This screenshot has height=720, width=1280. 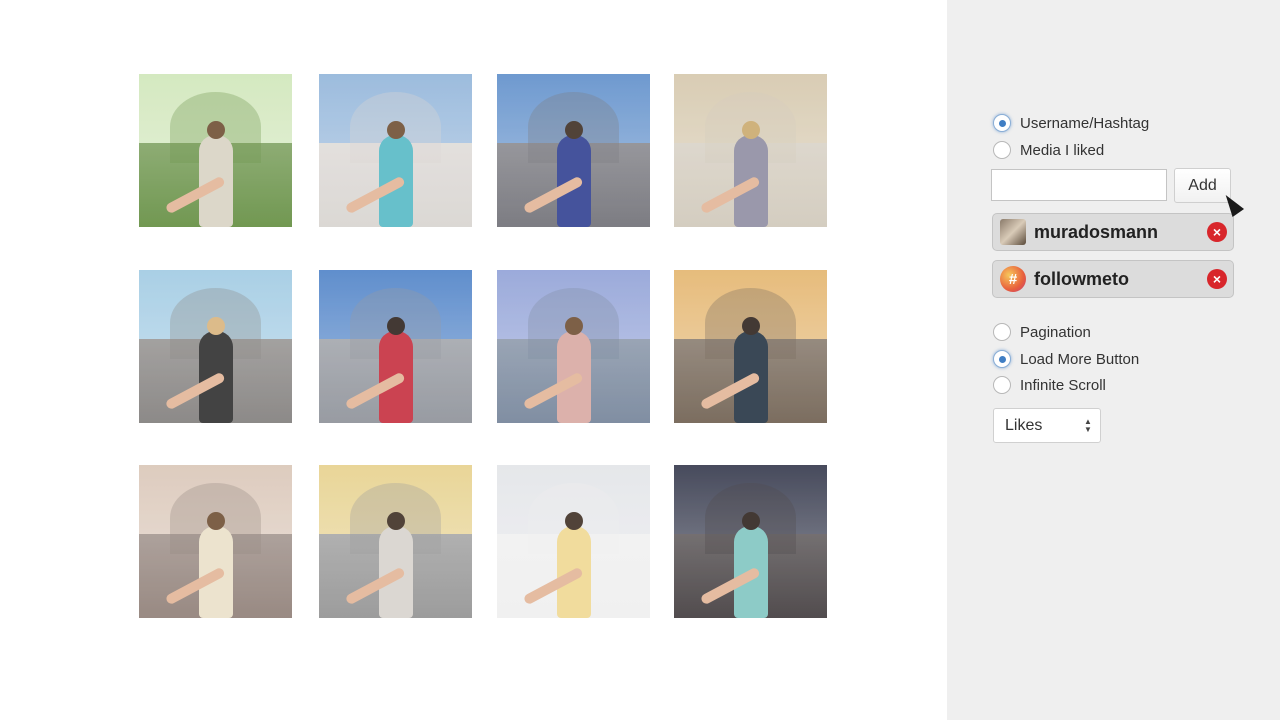 I want to click on hashtag-icon: #, so click(x=1013, y=279).